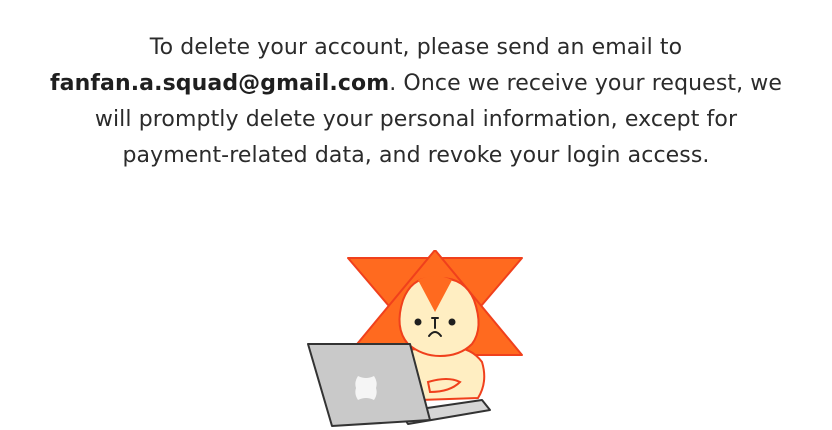 This screenshot has height=430, width=832. Describe the element at coordinates (452, 322) in the screenshot. I see `mascot-right-eye` at that location.